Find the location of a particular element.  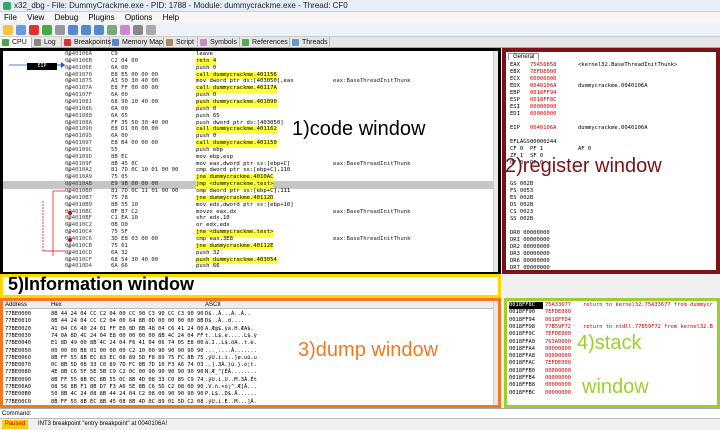

trace-icon is located at coordinates (125, 30).